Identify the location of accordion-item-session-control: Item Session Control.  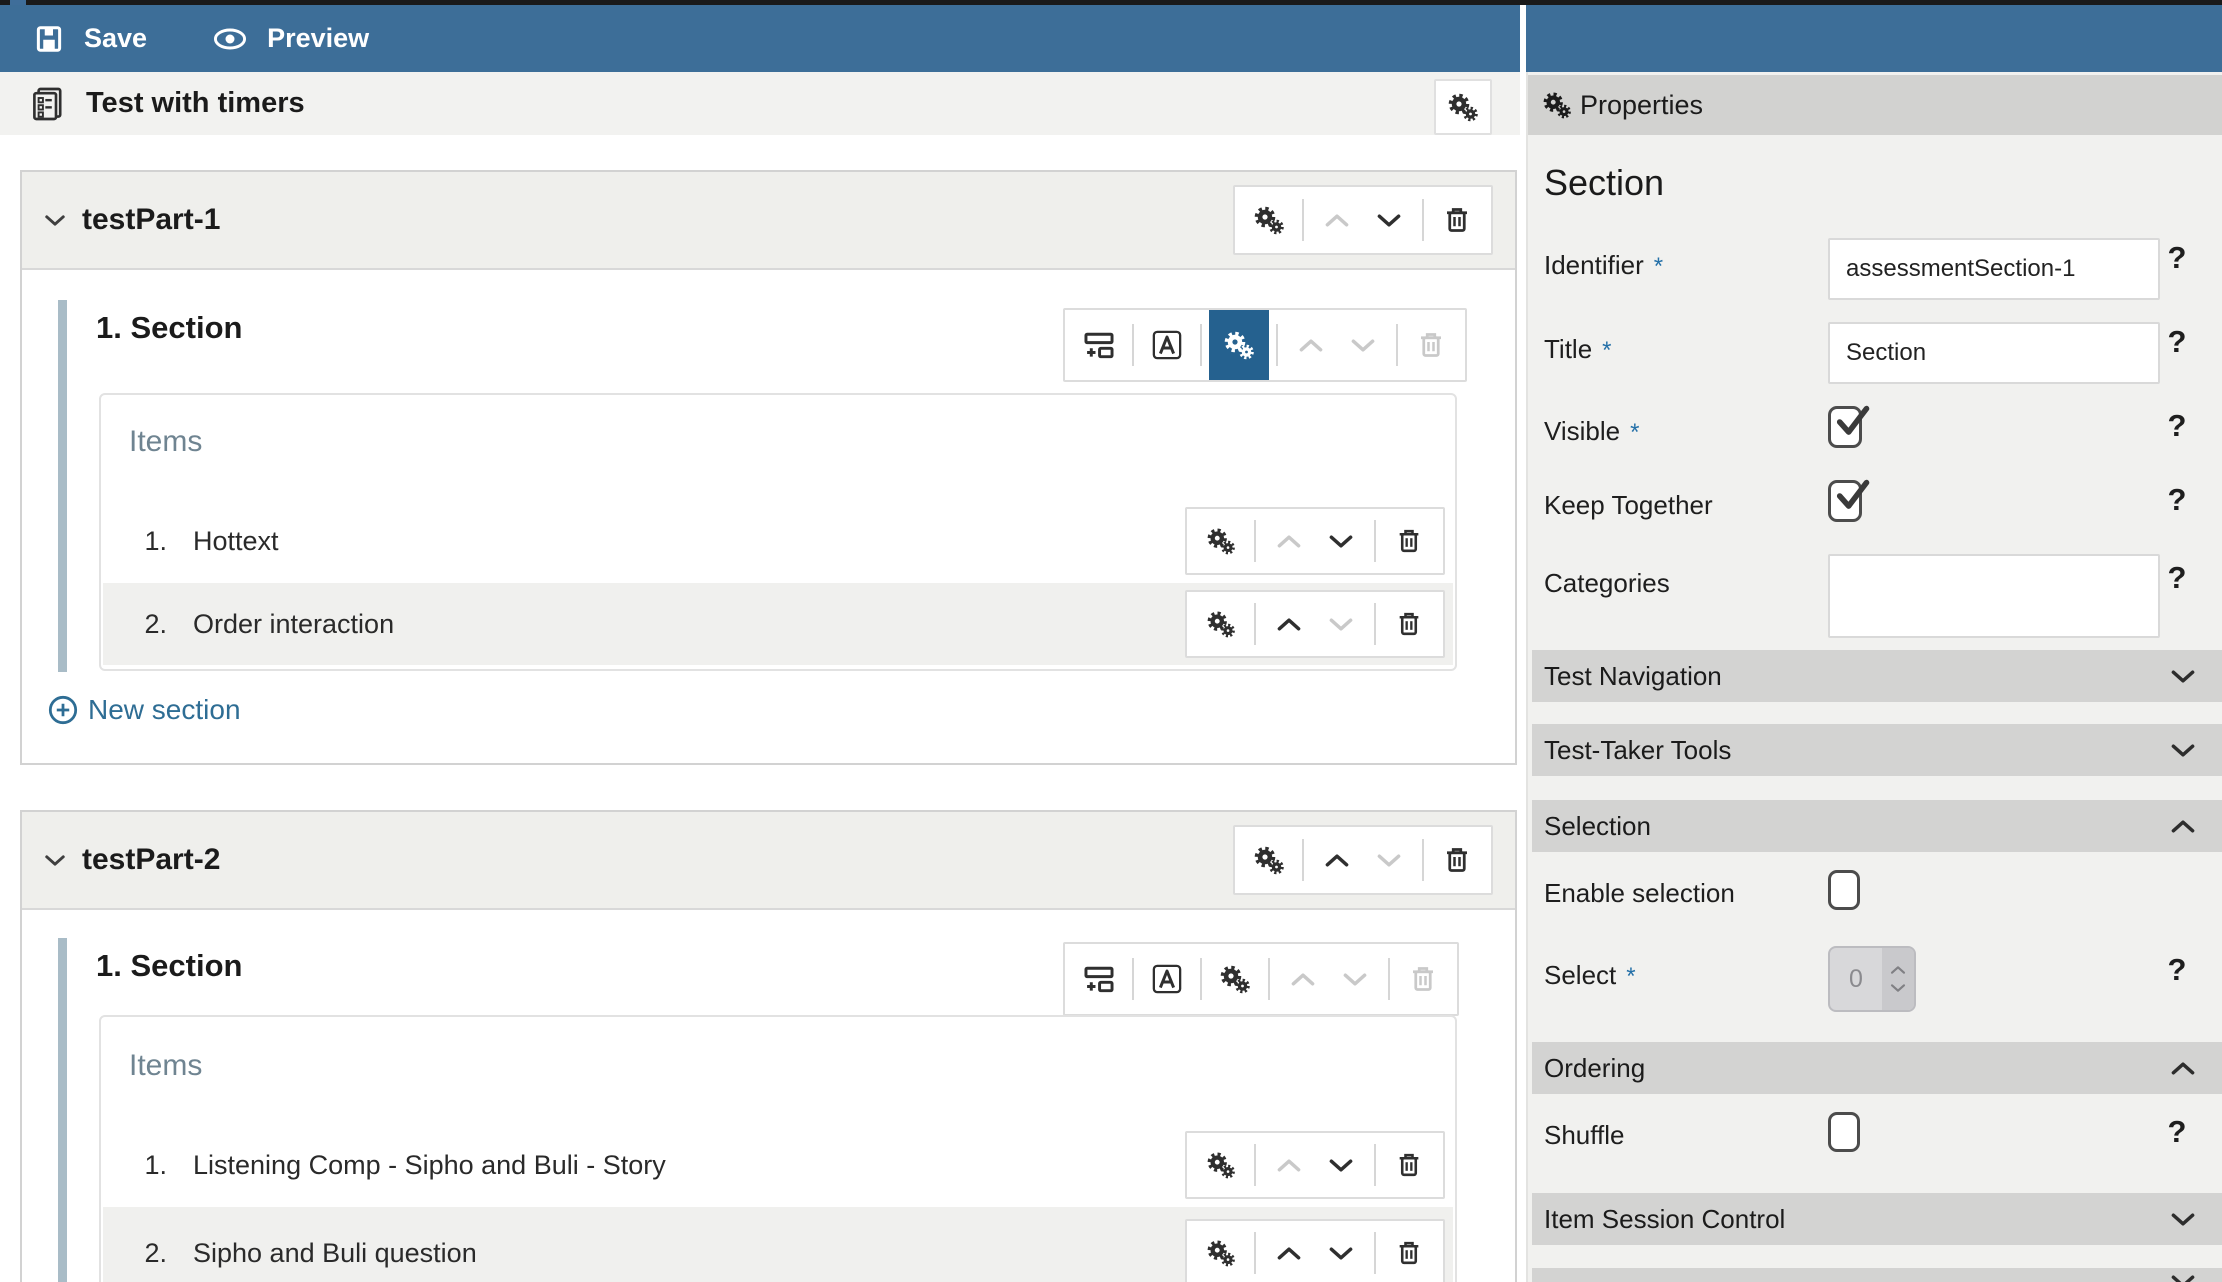
(1877, 1219).